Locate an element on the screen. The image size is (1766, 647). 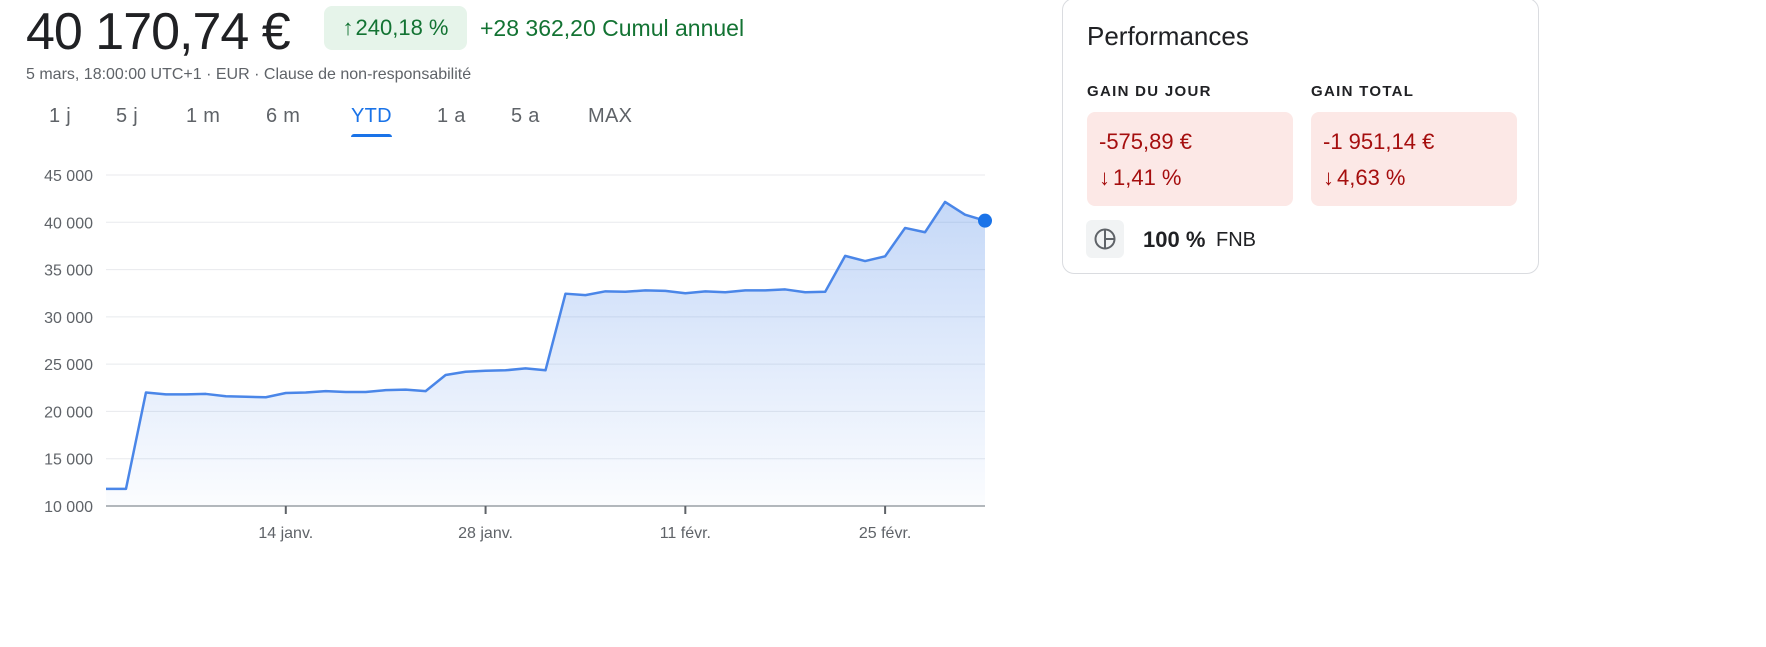
total-gain-value: -1 951,14 € is located at coordinates (1379, 141).